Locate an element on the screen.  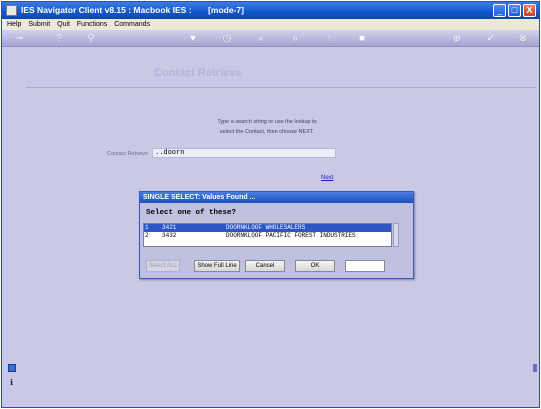
maximize-button: □ is located at coordinates (514, 10).